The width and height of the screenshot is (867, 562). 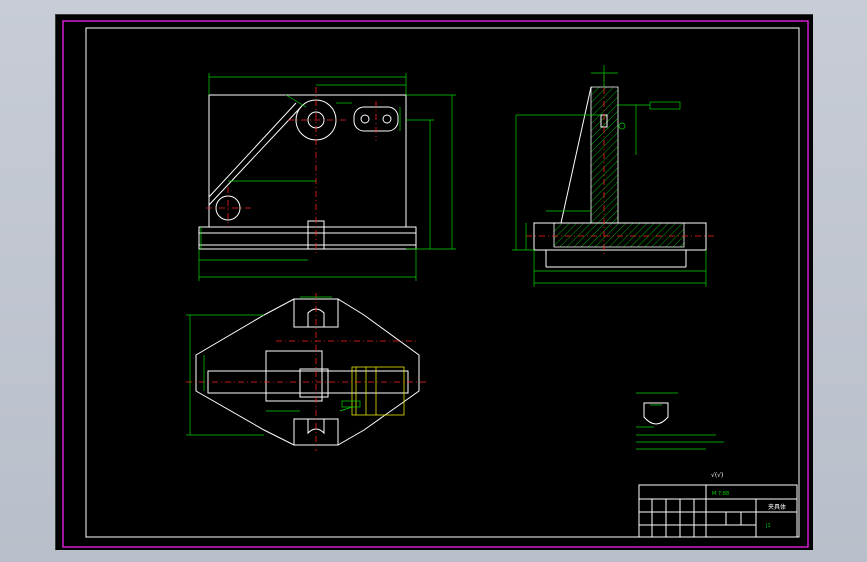 I want to click on title-block: M 7:88 夹具体 J1, so click(x=718, y=511).